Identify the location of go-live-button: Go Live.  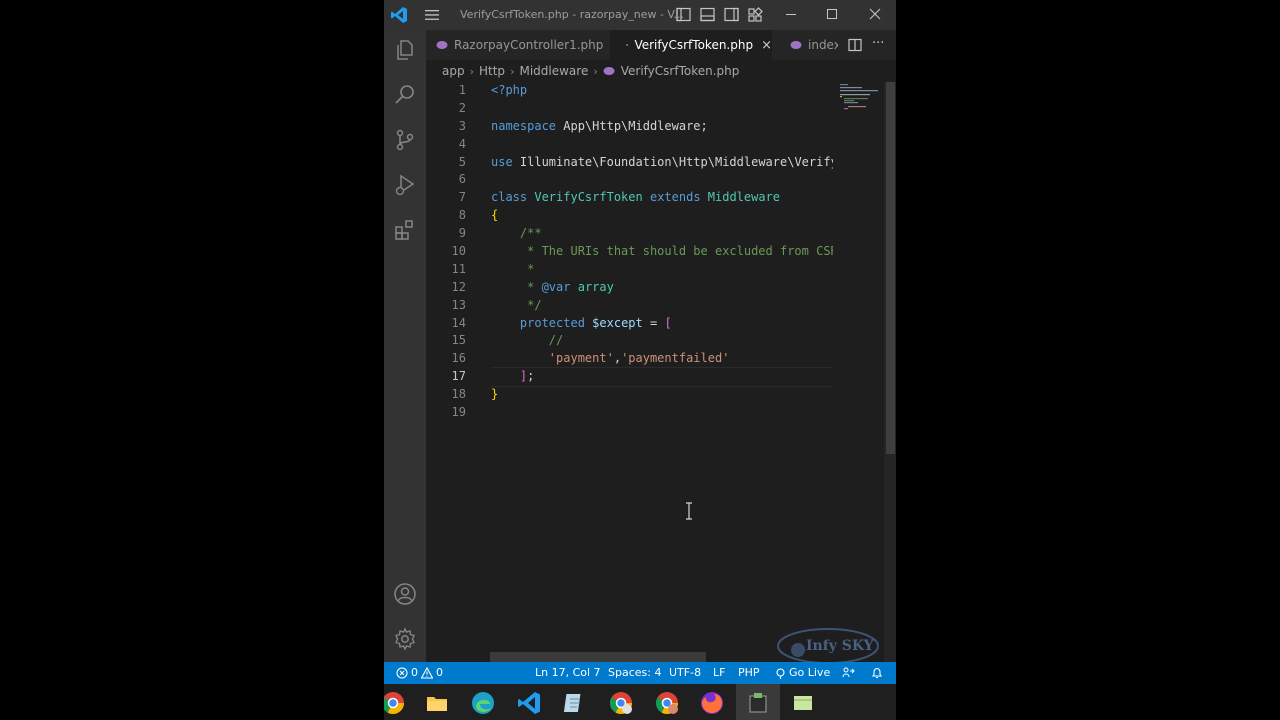
(802, 673).